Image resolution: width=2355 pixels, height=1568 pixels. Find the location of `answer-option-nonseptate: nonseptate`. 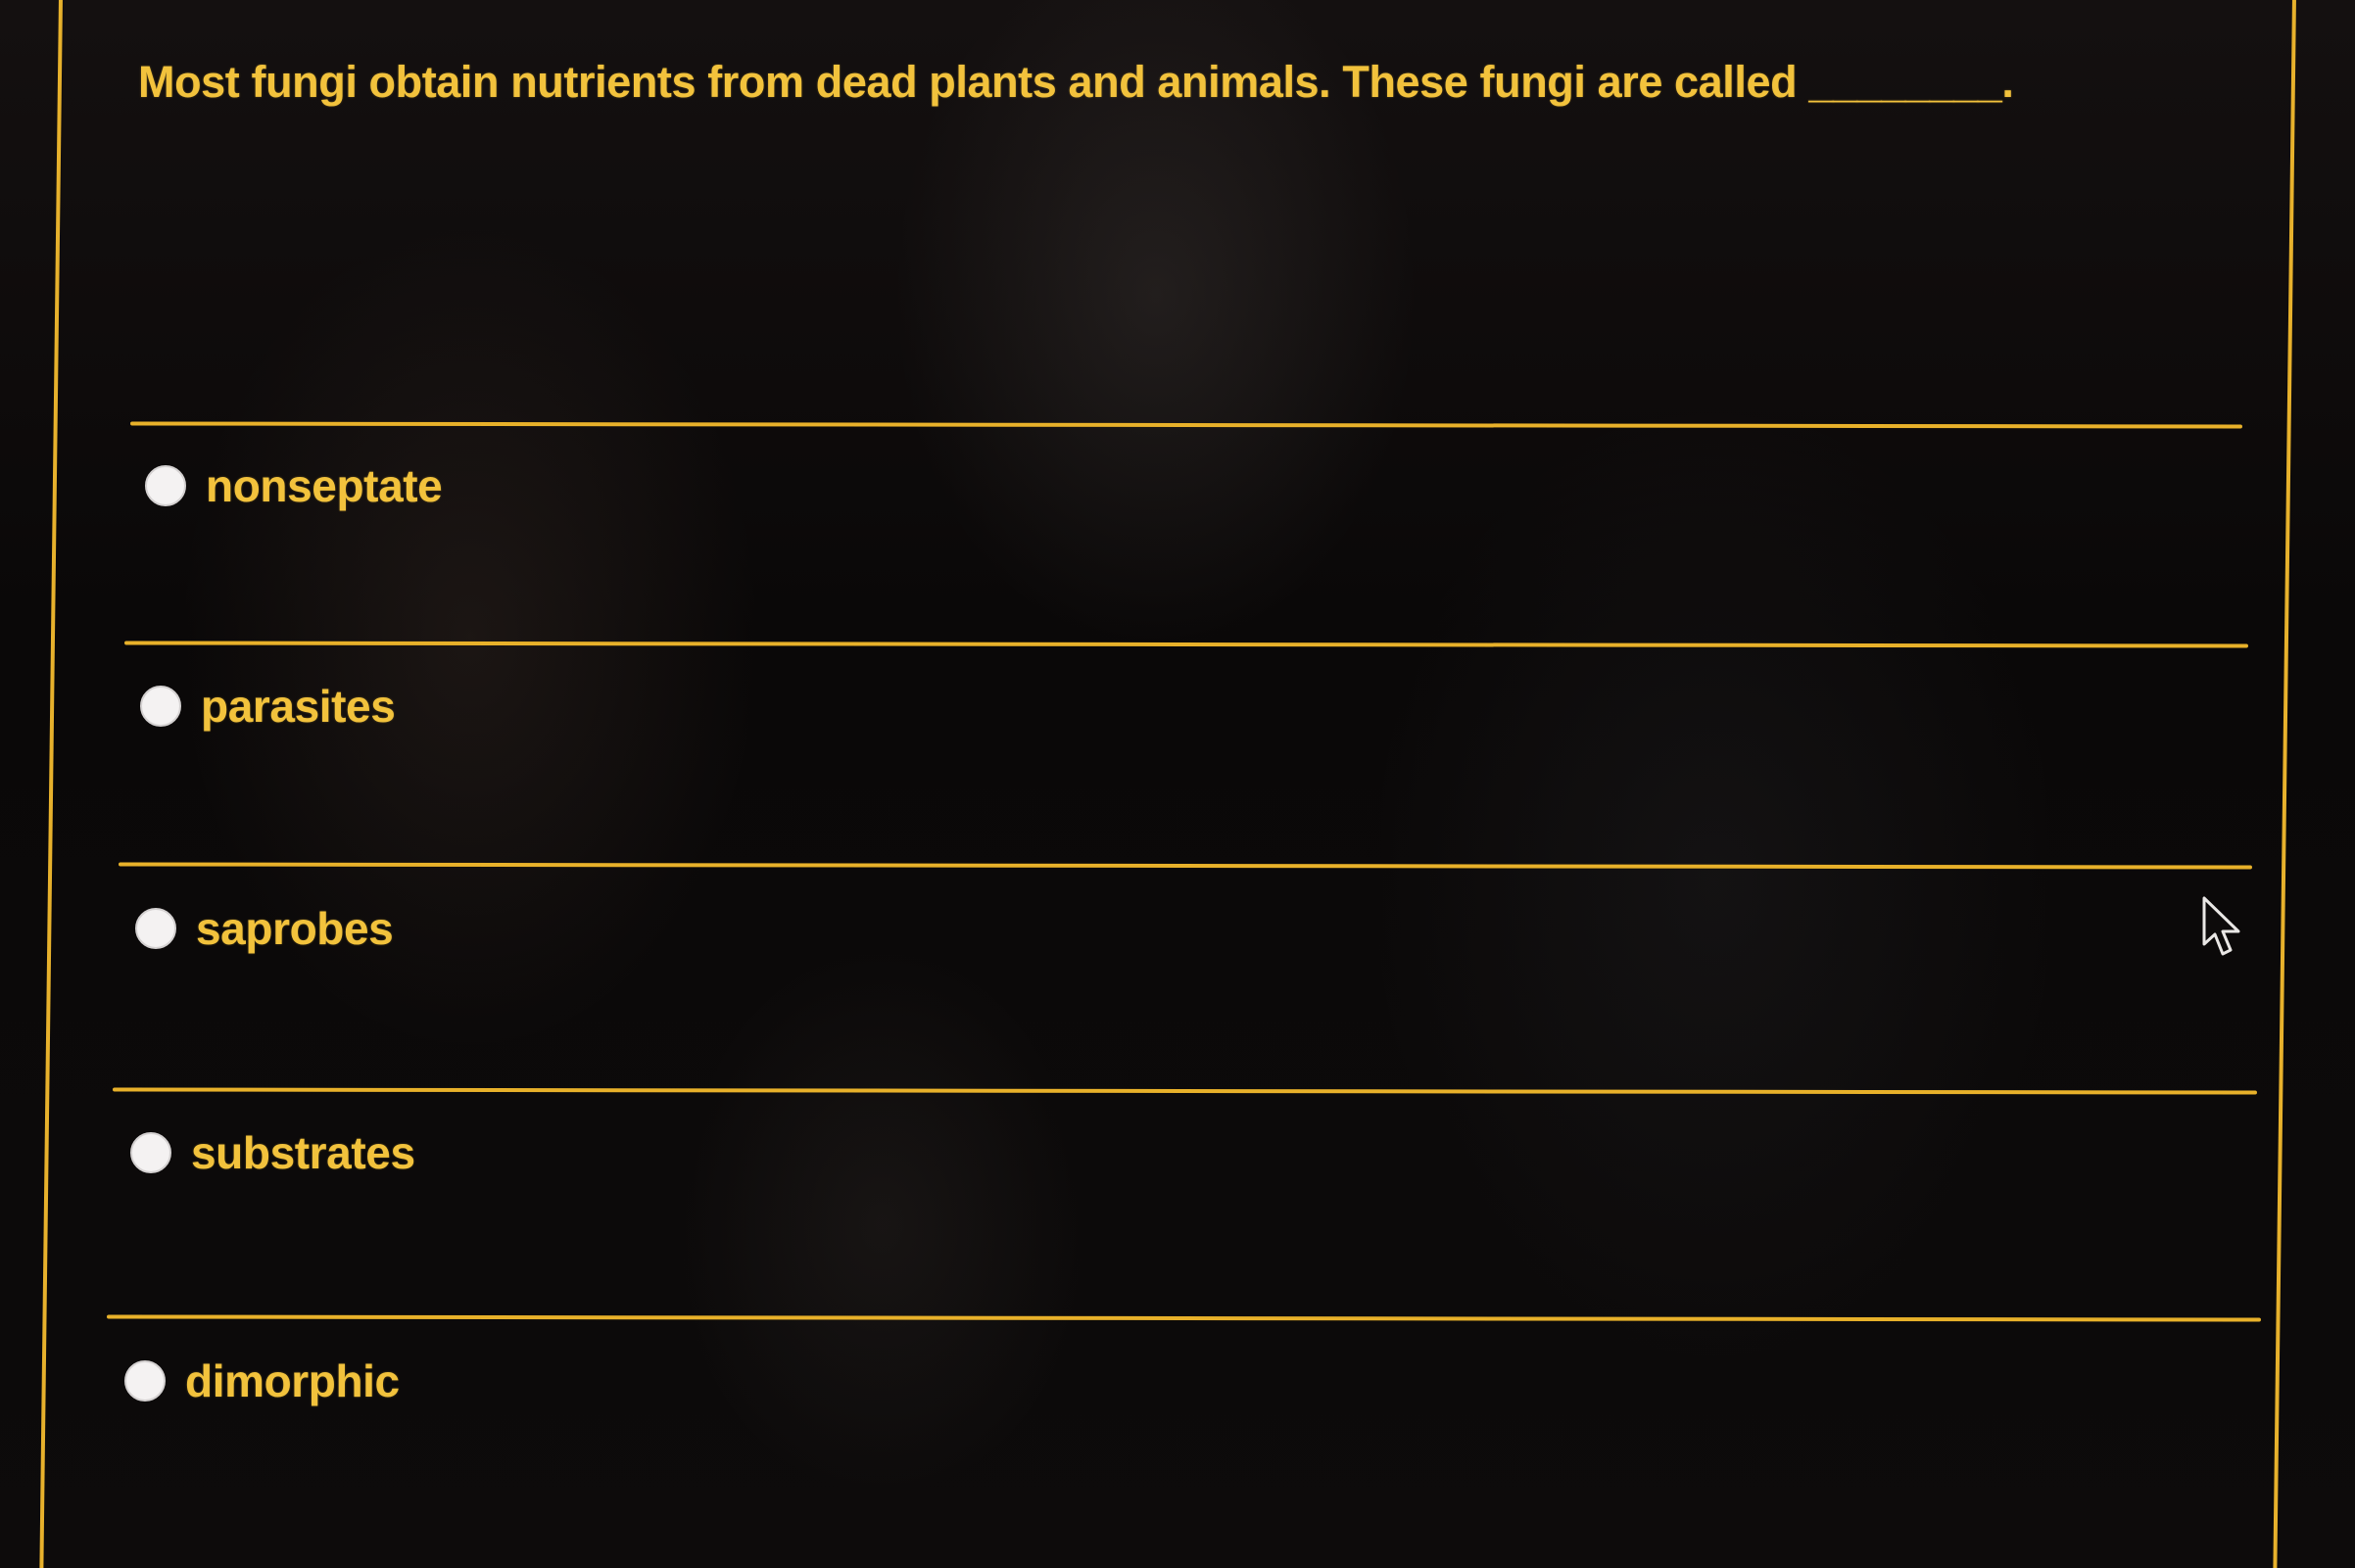

answer-option-nonseptate: nonseptate is located at coordinates (294, 486).